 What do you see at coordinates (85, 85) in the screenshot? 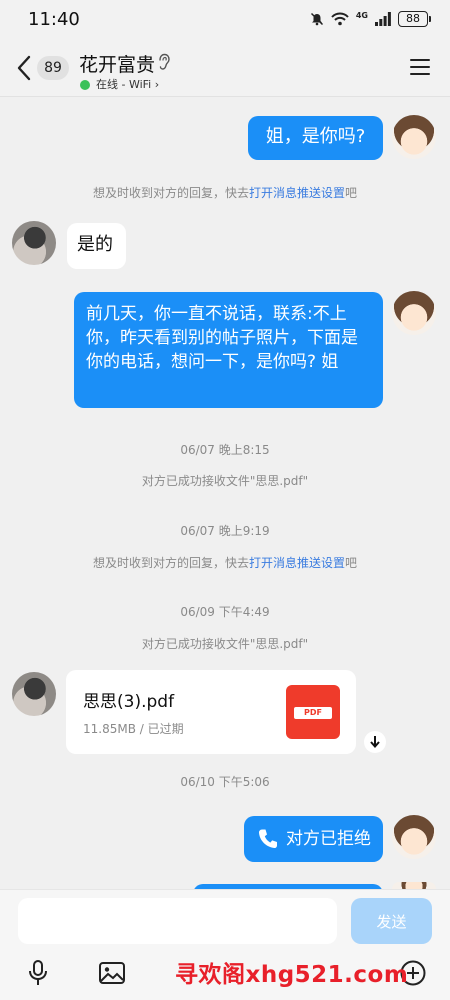
I see `online-status-dot` at bounding box center [85, 85].